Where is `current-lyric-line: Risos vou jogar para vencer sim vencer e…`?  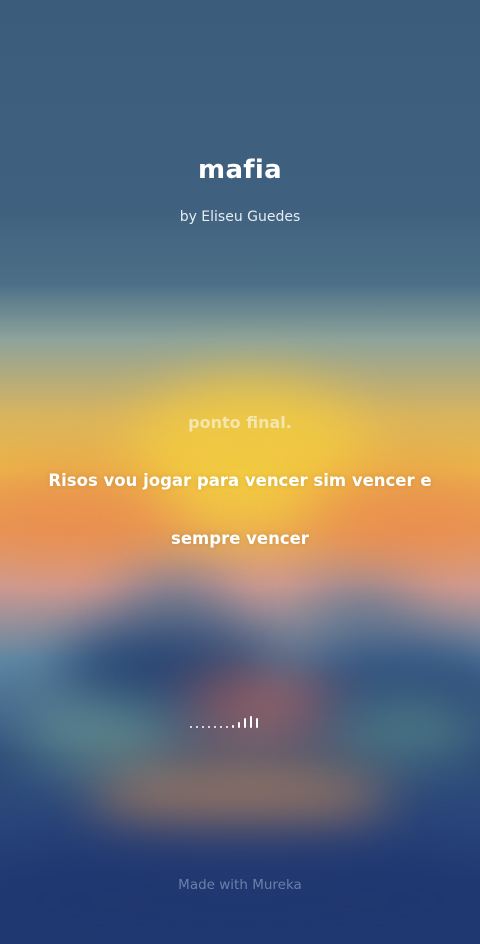
current-lyric-line: Risos vou jogar para vencer sim vencer e… is located at coordinates (240, 509).